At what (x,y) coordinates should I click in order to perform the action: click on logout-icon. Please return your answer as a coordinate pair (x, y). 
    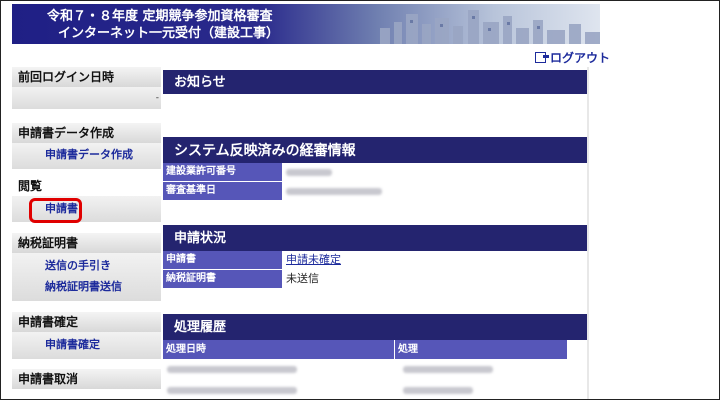
    Looking at the image, I should click on (542, 57).